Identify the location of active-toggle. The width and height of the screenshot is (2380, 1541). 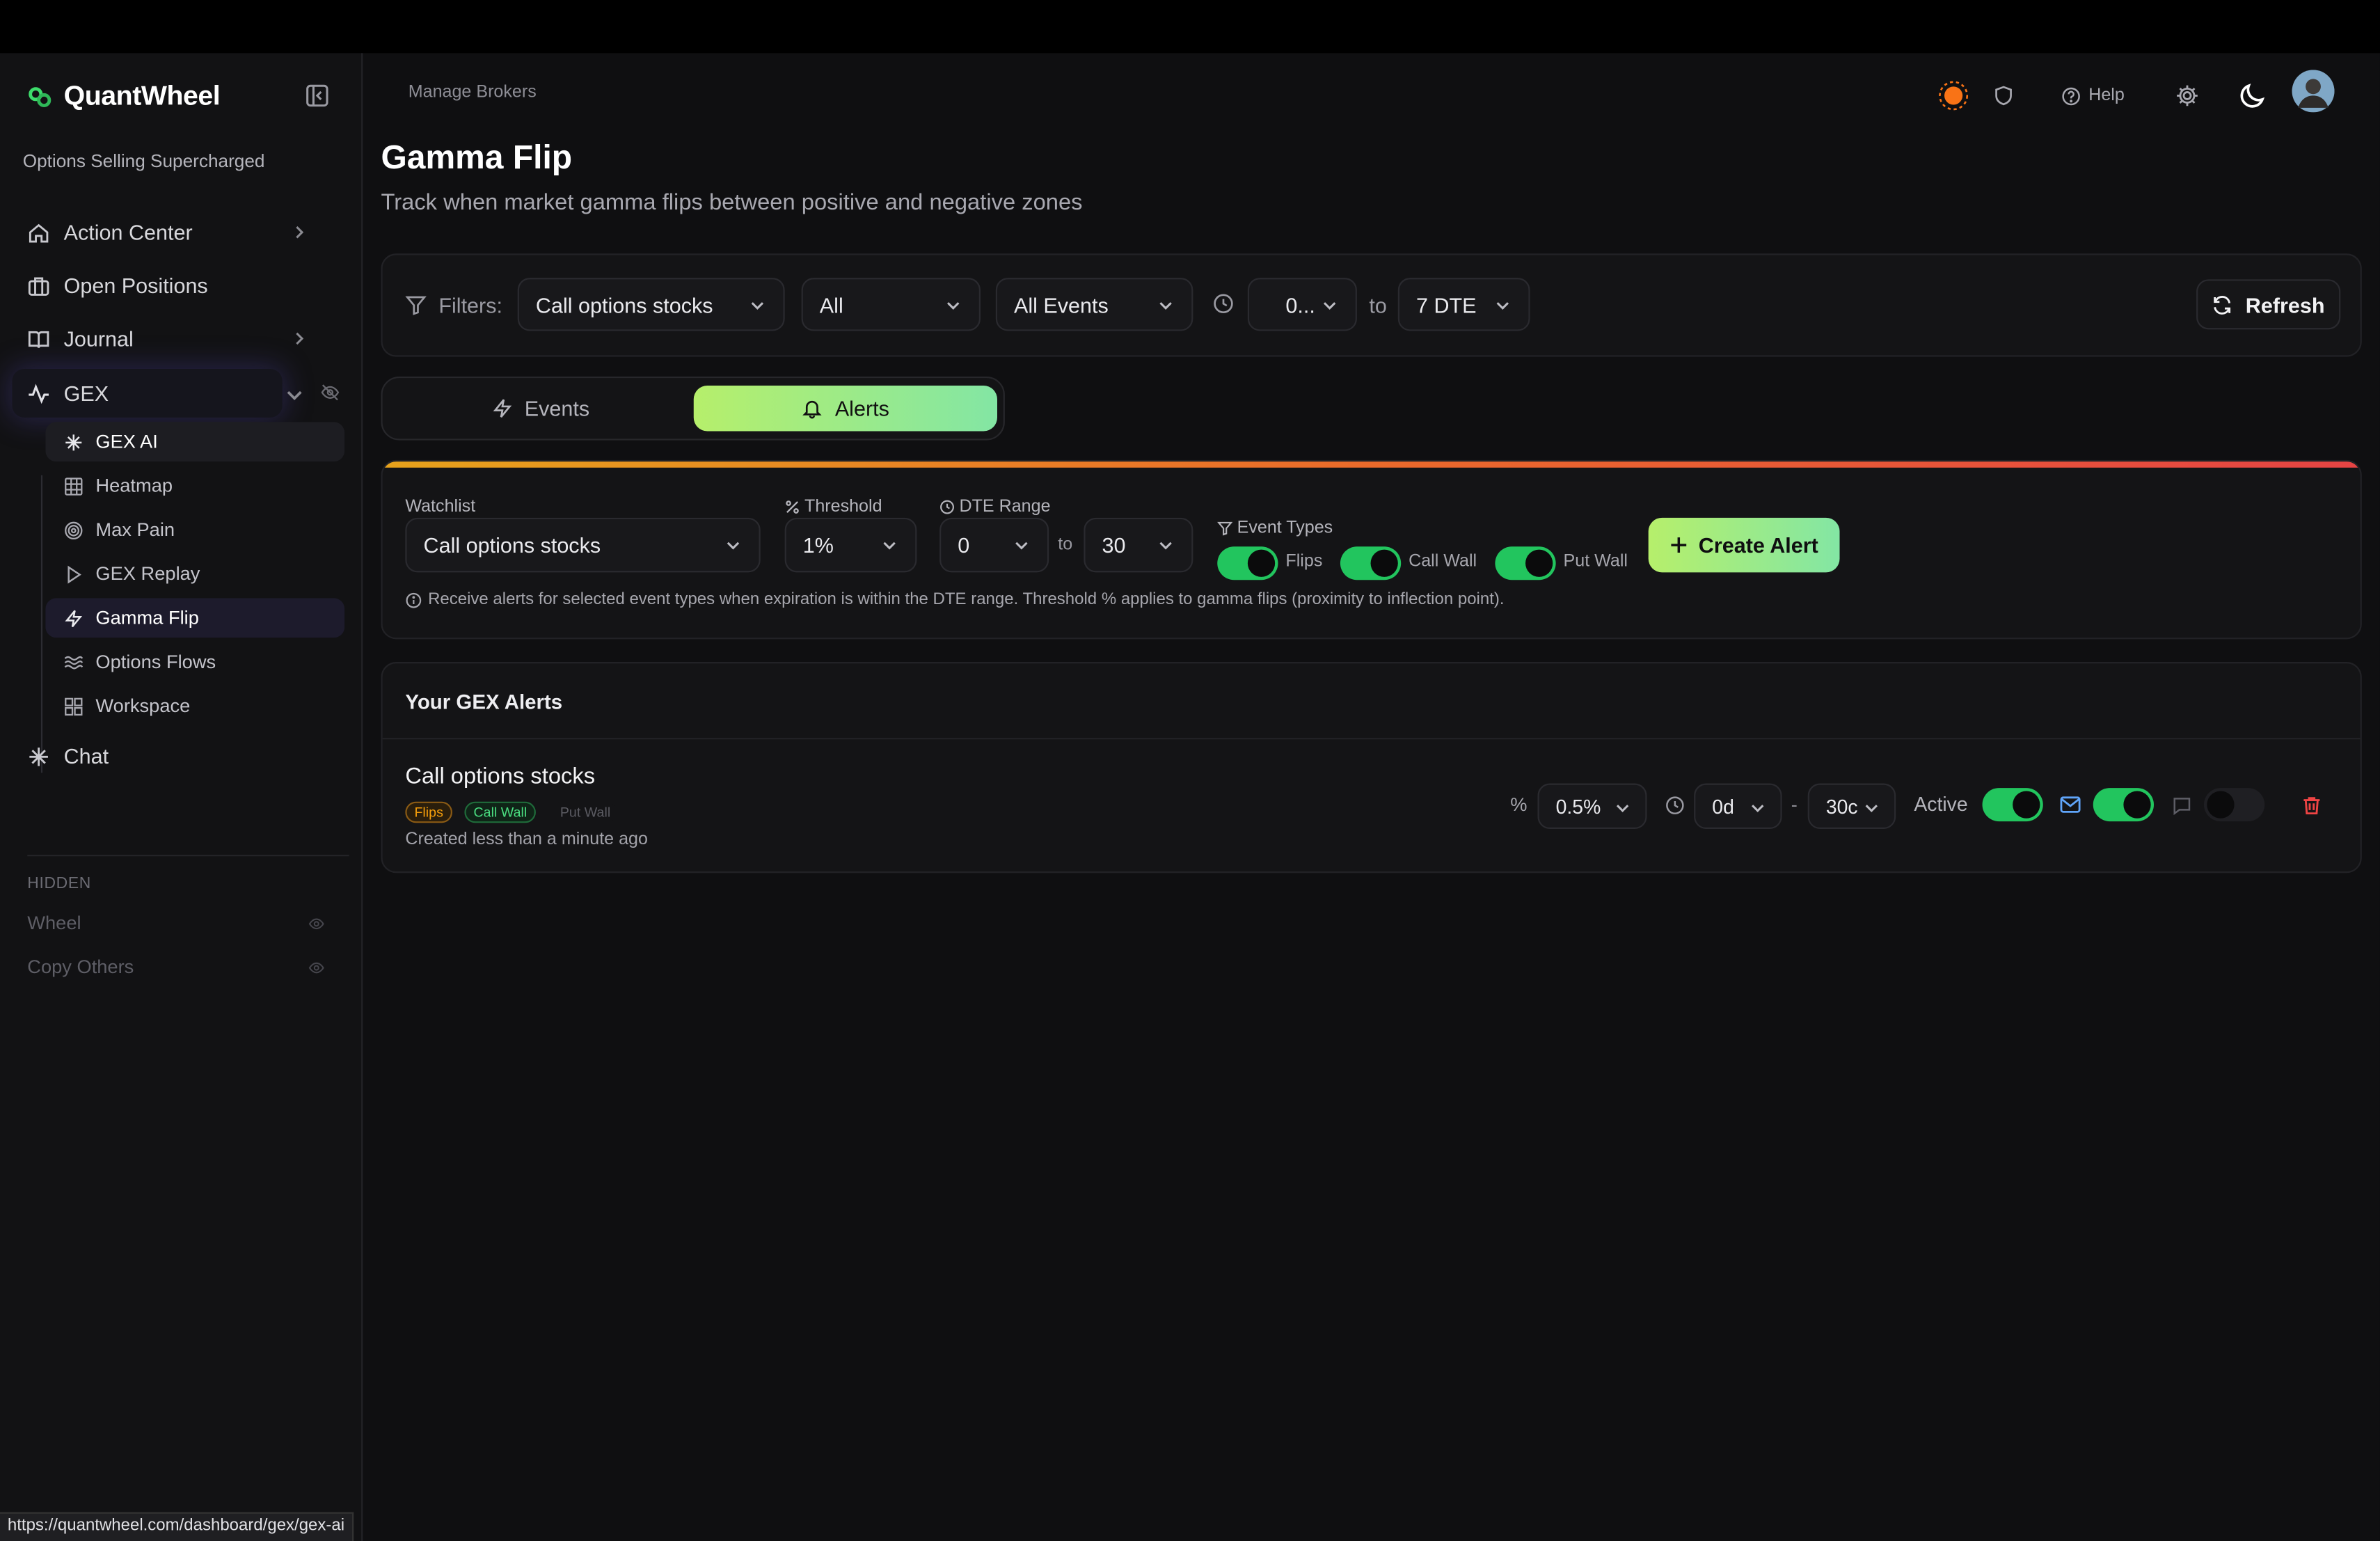
(2012, 805).